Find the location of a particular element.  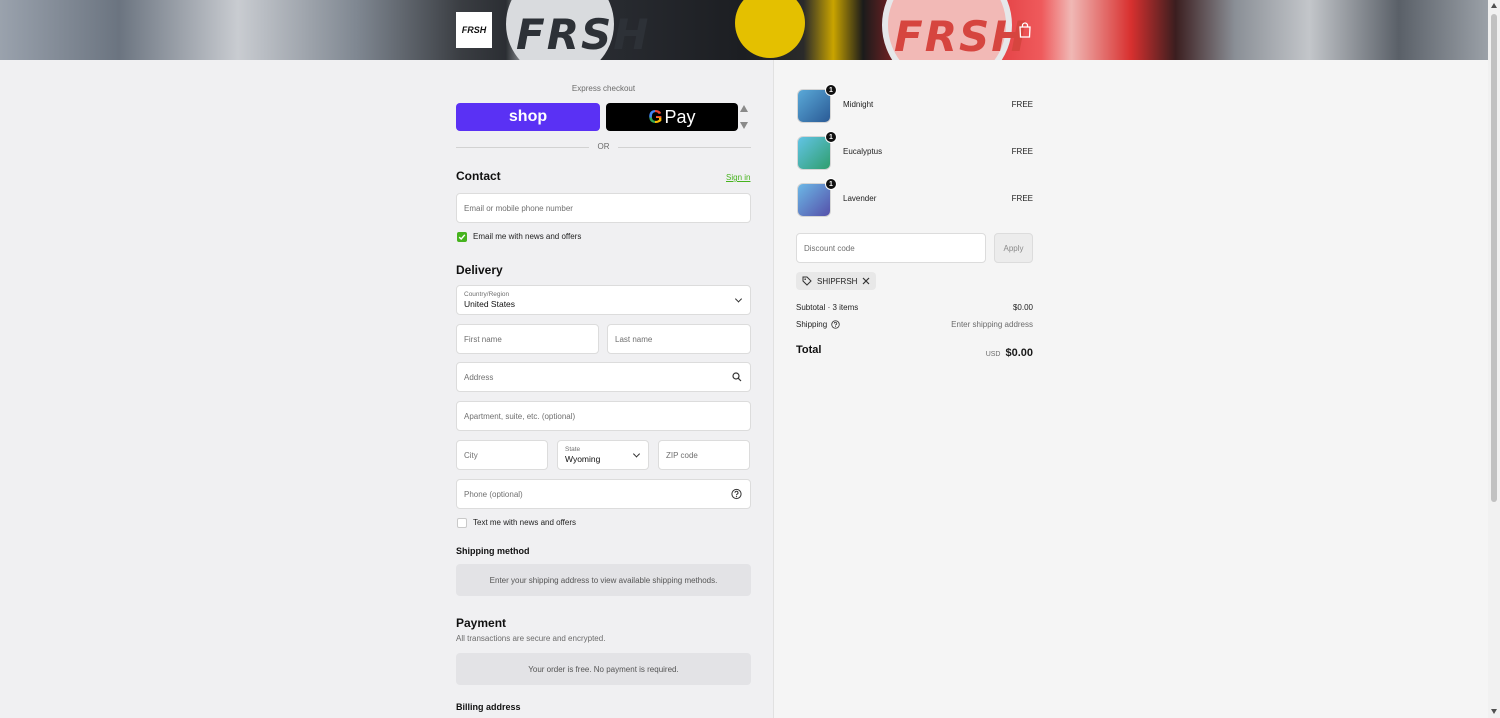

phone-placeholder: Phone (optional) is located at coordinates (493, 494).